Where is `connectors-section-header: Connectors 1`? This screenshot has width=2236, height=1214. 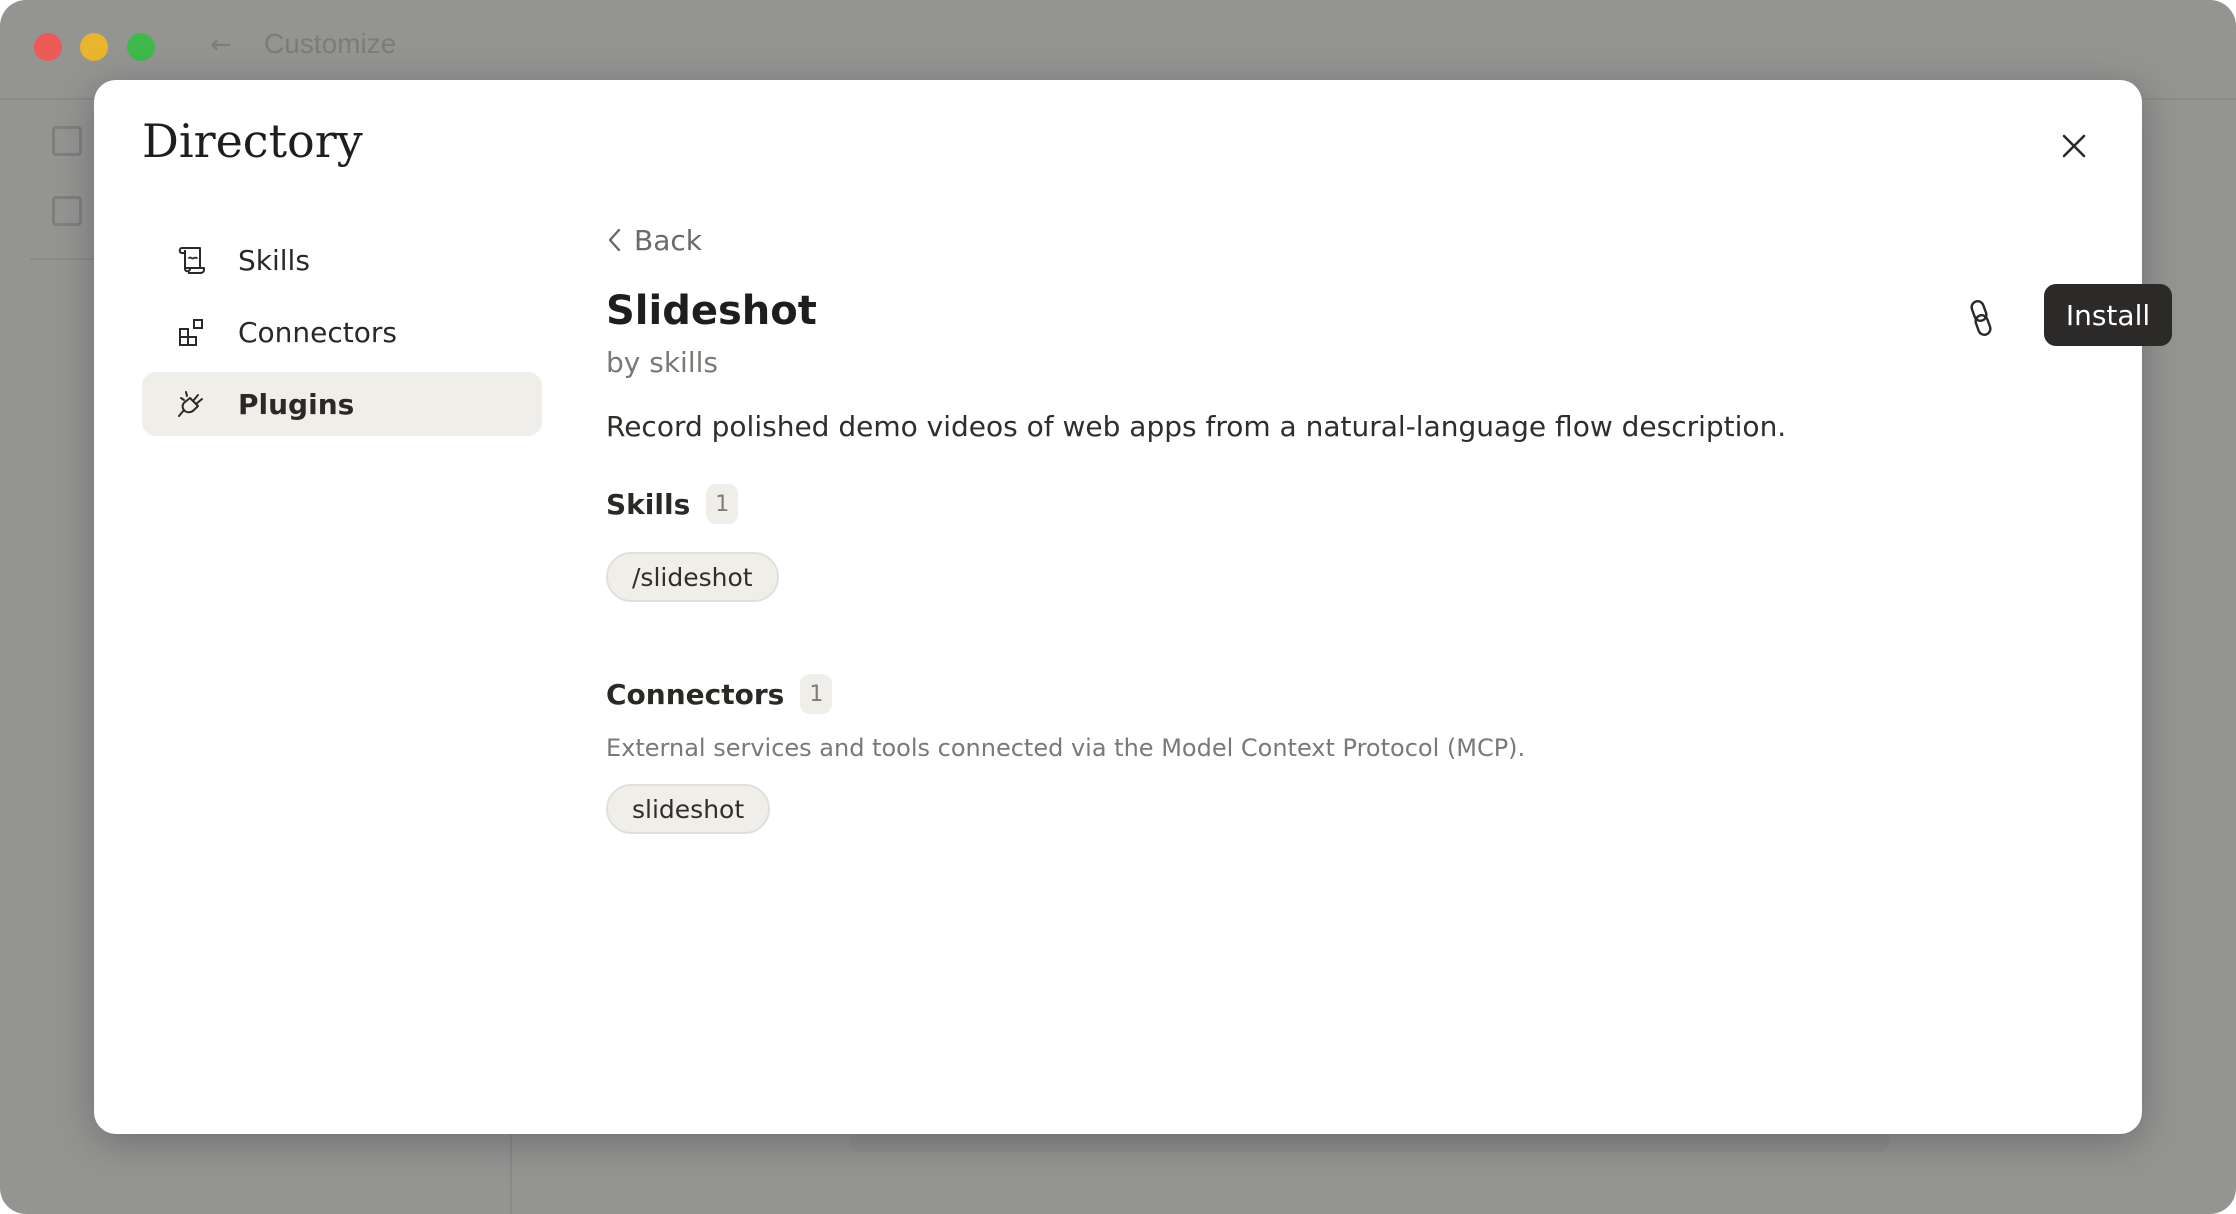 connectors-section-header: Connectors 1 is located at coordinates (719, 694).